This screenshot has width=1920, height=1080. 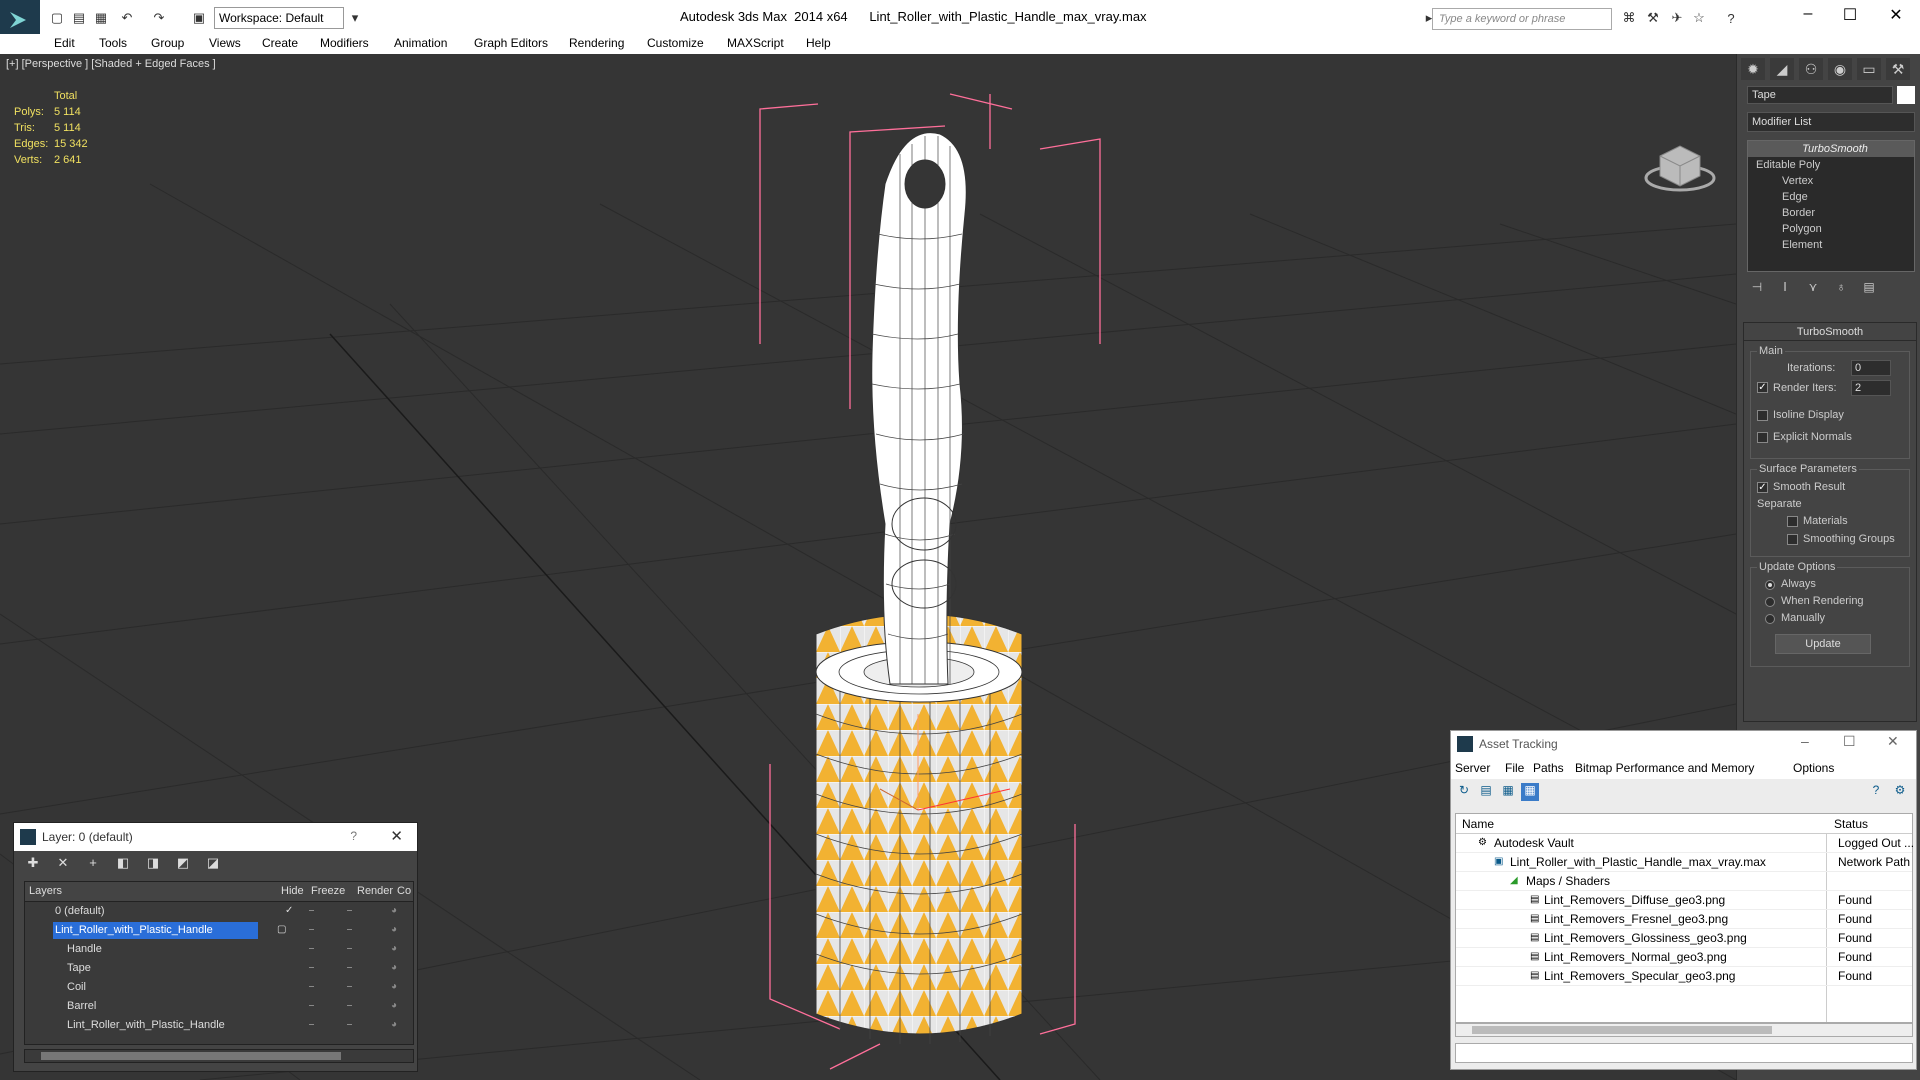 What do you see at coordinates (1762, 437) in the screenshot?
I see `explicit-normals-checkbox` at bounding box center [1762, 437].